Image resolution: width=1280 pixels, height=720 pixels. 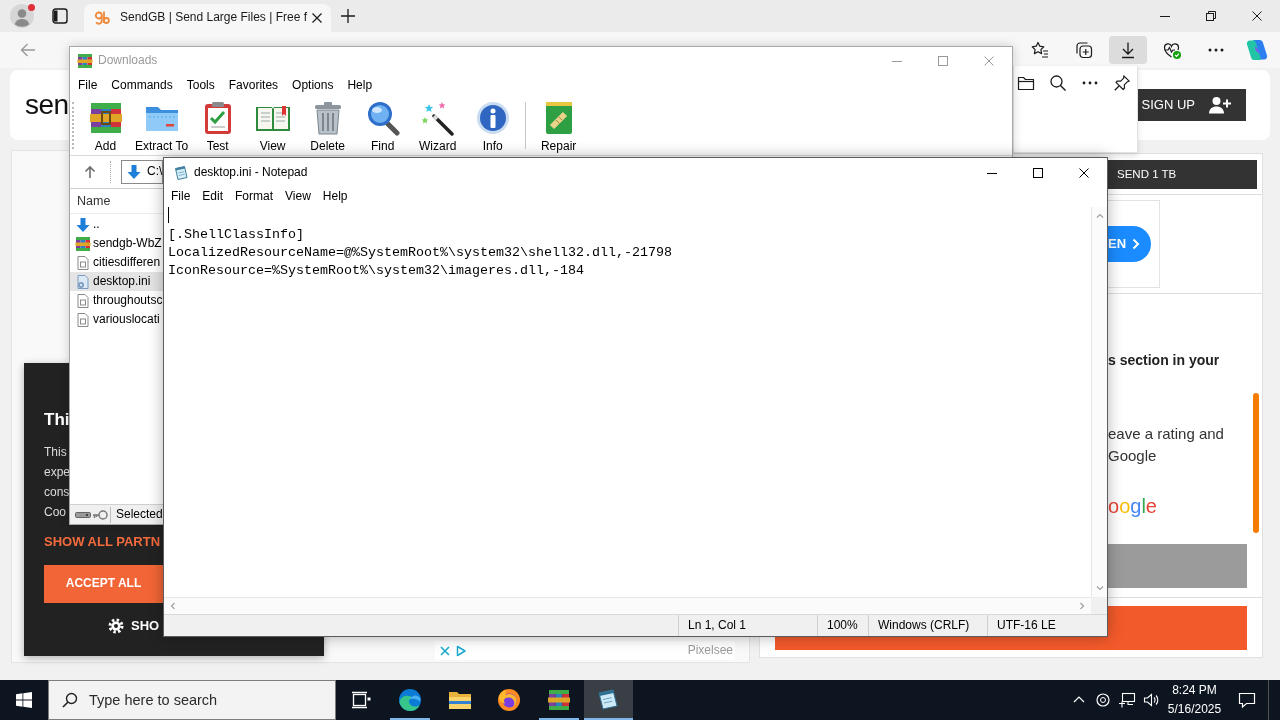 I want to click on settings-button: SHO, so click(x=134, y=626).